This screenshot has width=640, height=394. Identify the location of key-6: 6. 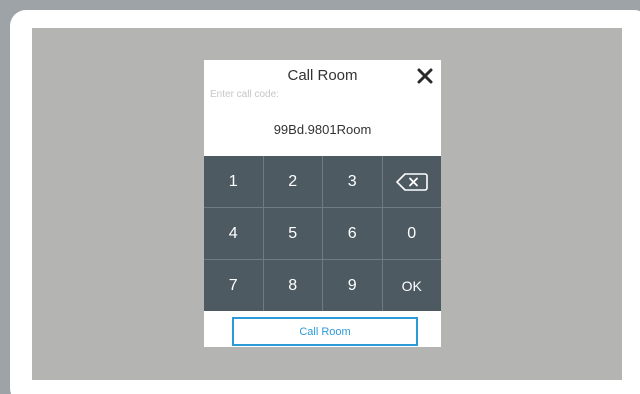
(352, 233).